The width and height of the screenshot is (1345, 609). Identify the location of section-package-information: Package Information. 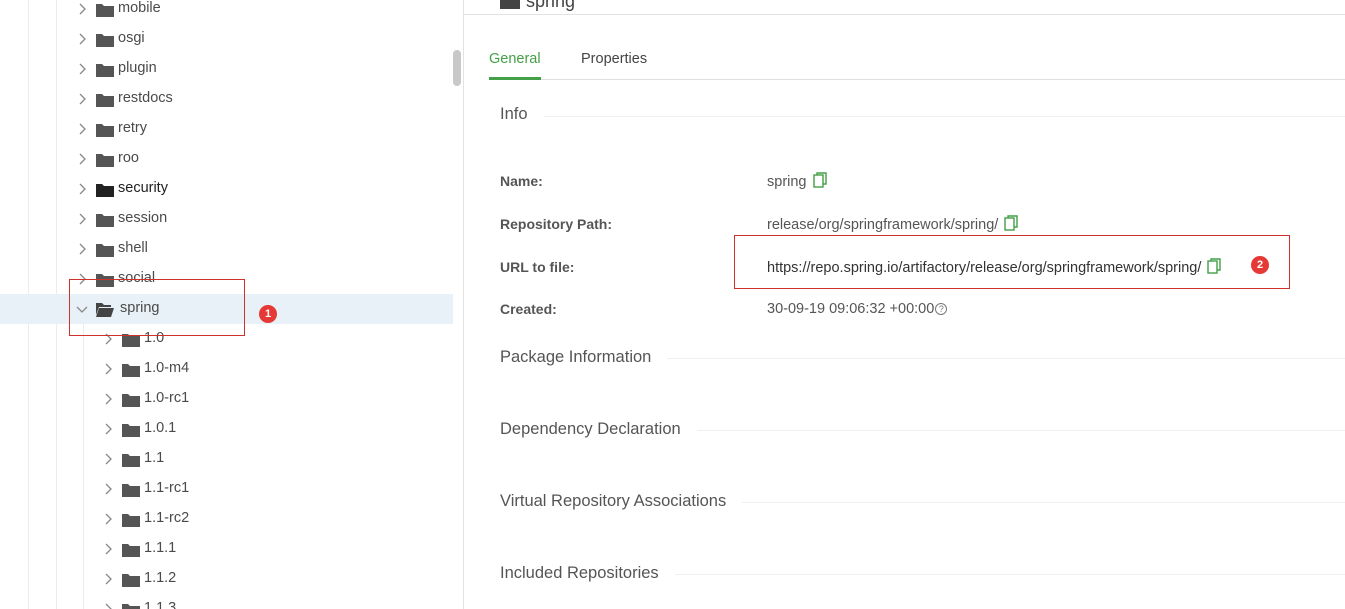
(584, 357).